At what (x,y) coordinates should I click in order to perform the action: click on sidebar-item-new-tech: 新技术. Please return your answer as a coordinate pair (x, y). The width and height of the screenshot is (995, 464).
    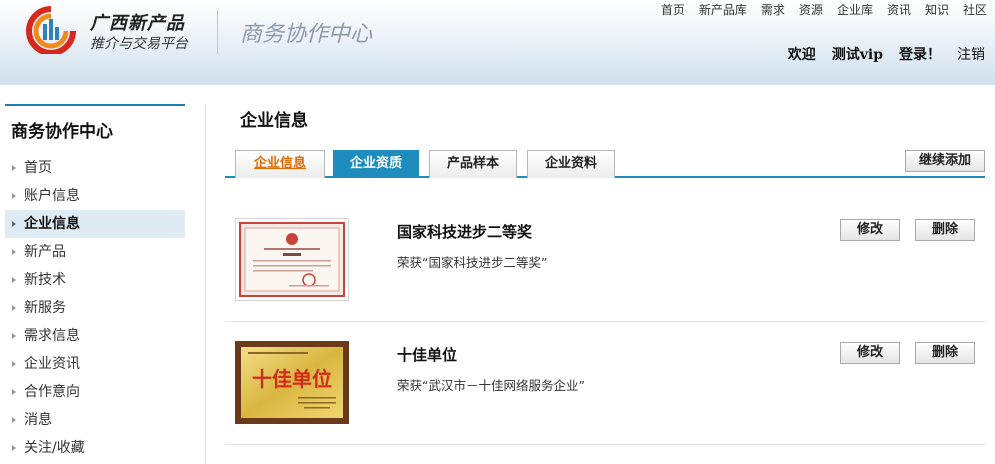
    Looking at the image, I should click on (95, 280).